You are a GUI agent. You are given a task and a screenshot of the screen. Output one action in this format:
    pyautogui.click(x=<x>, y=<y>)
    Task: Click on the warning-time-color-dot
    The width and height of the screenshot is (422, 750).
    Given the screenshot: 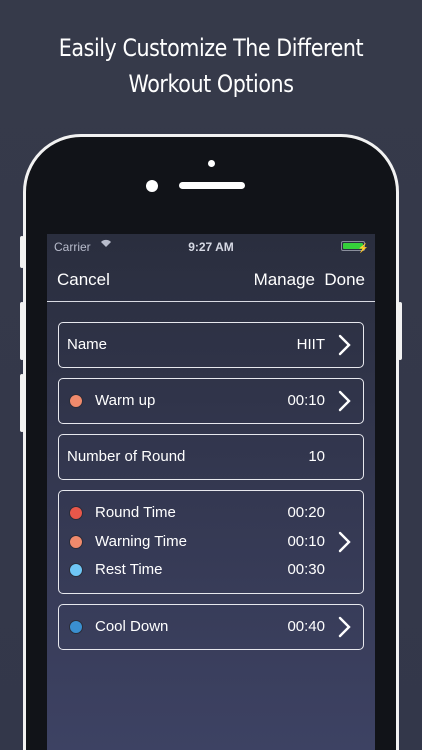 What is the action you would take?
    pyautogui.click(x=76, y=542)
    